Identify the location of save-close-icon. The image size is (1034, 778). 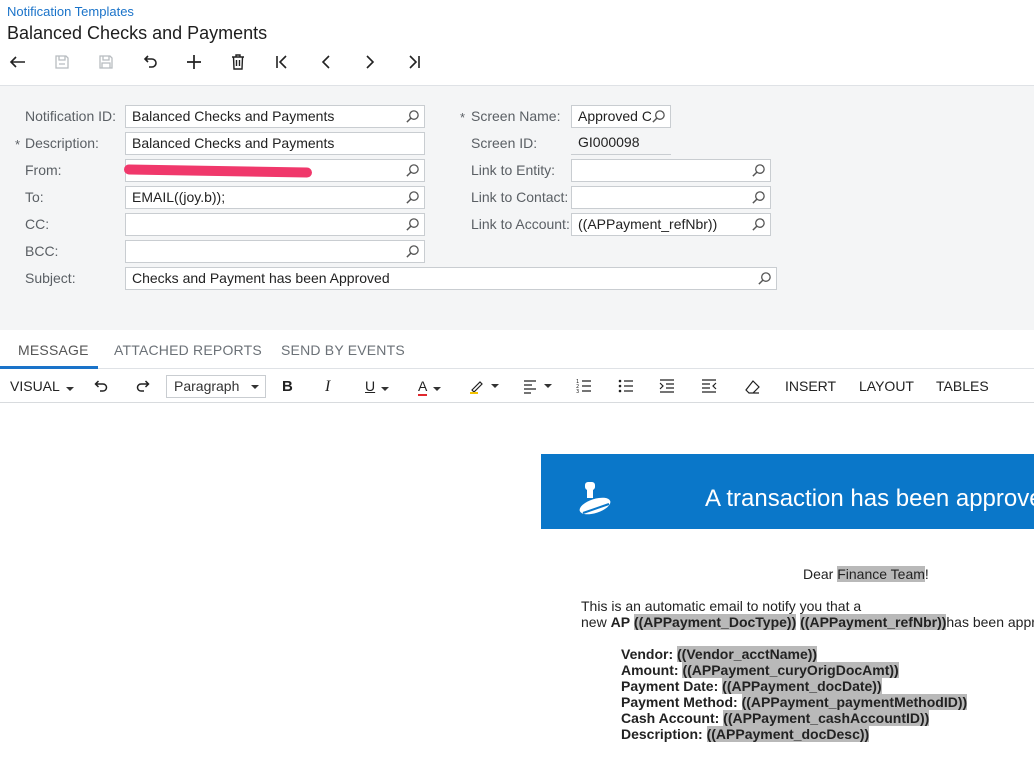
(62, 62).